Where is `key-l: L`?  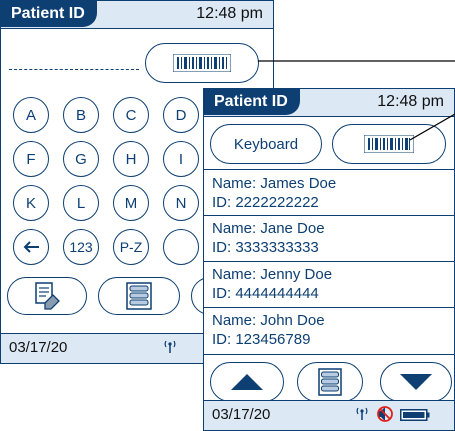 key-l: L is located at coordinates (81, 203).